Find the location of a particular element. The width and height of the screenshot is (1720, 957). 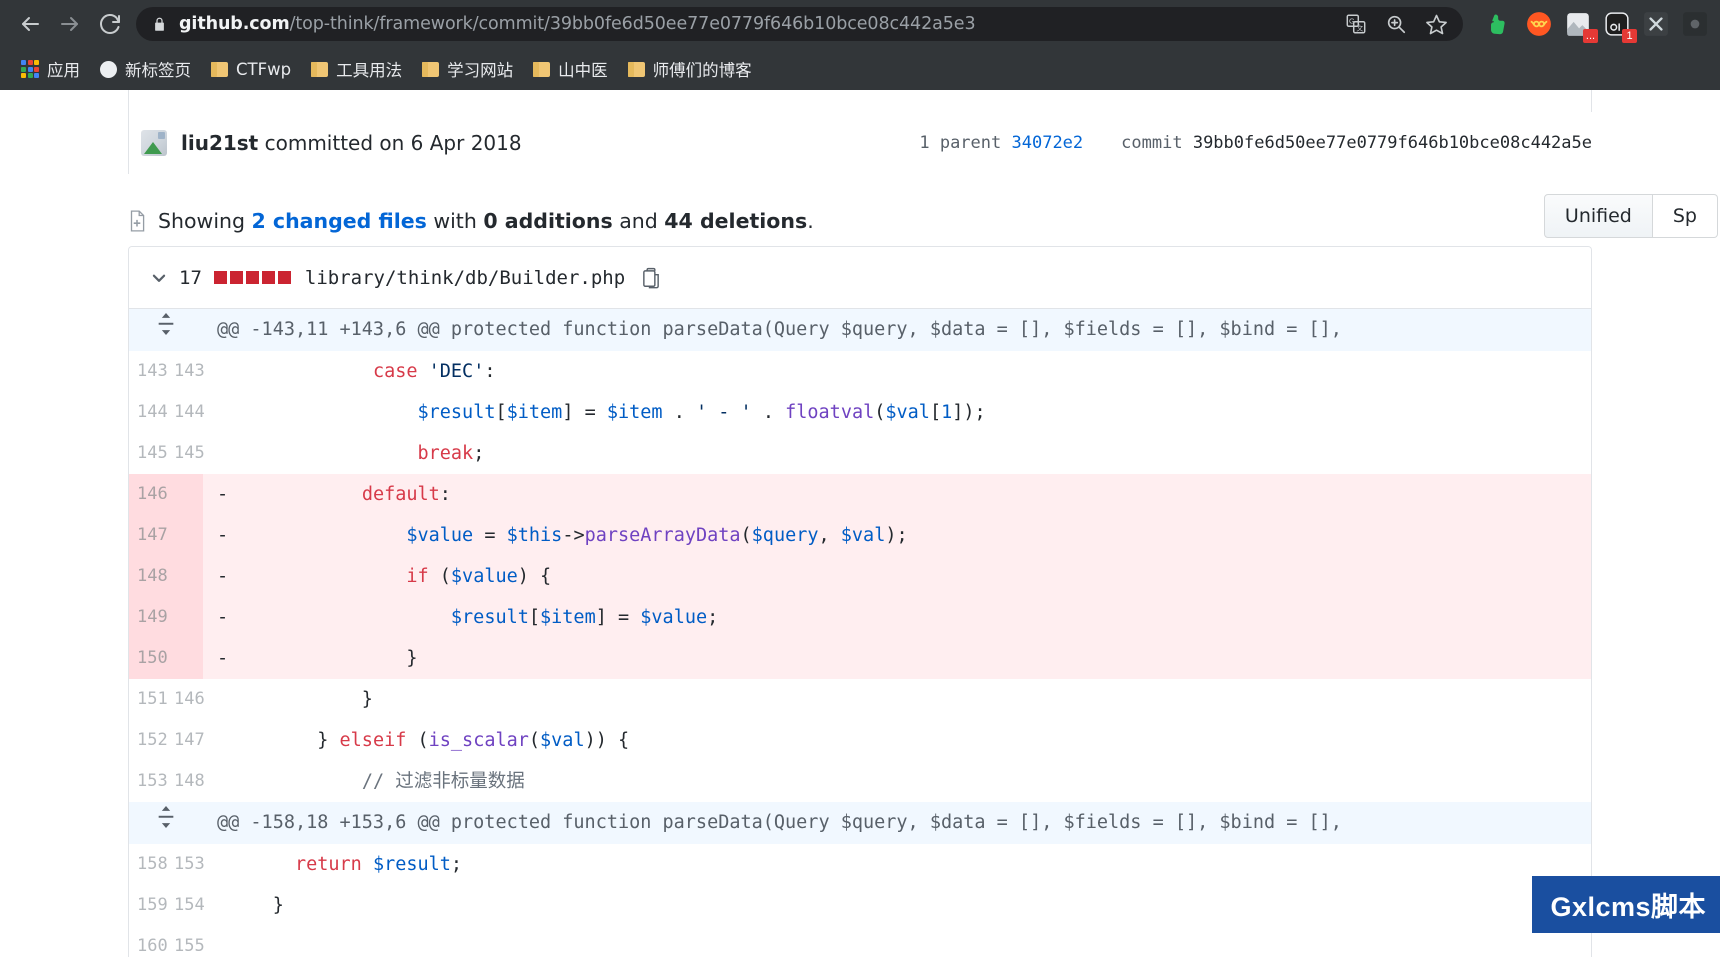

summary-suffix: . is located at coordinates (810, 221).